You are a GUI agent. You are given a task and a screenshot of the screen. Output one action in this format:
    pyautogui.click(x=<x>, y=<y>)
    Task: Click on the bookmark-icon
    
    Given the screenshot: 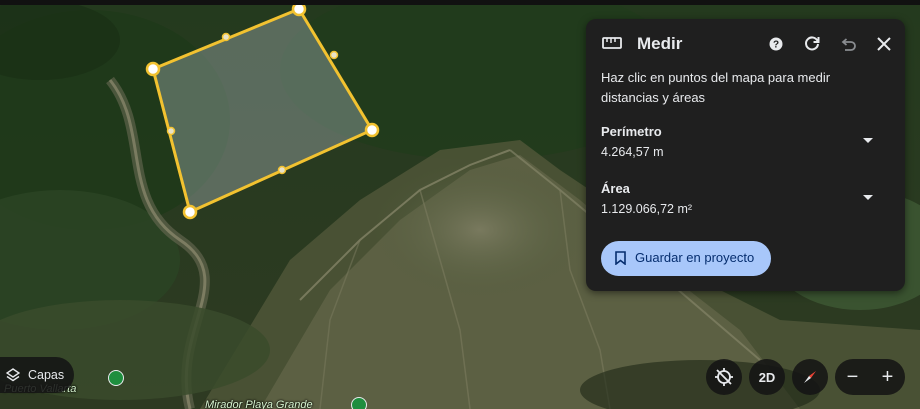 What is the action you would take?
    pyautogui.click(x=620, y=258)
    